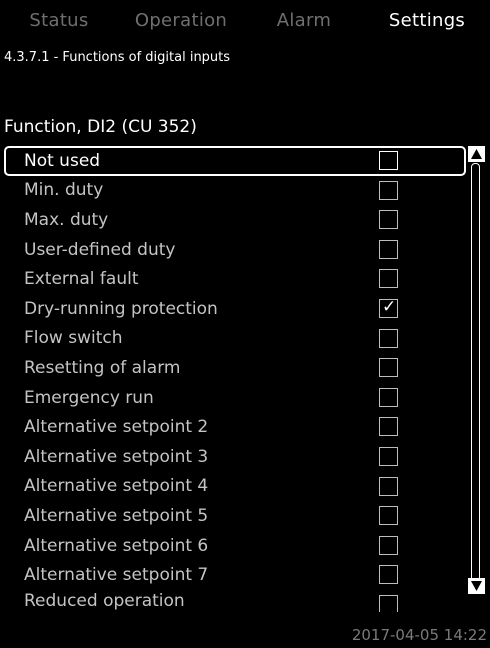 The image size is (490, 648). What do you see at coordinates (235, 601) in the screenshot?
I see `option-row: Reduced operation` at bounding box center [235, 601].